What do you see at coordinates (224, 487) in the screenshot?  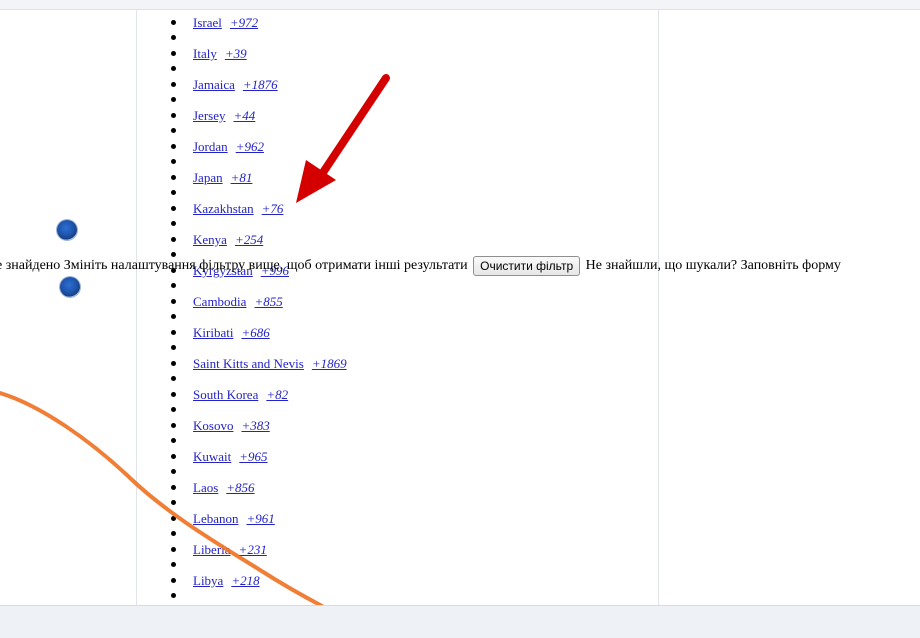 I see `country-list-item: Laos +856` at bounding box center [224, 487].